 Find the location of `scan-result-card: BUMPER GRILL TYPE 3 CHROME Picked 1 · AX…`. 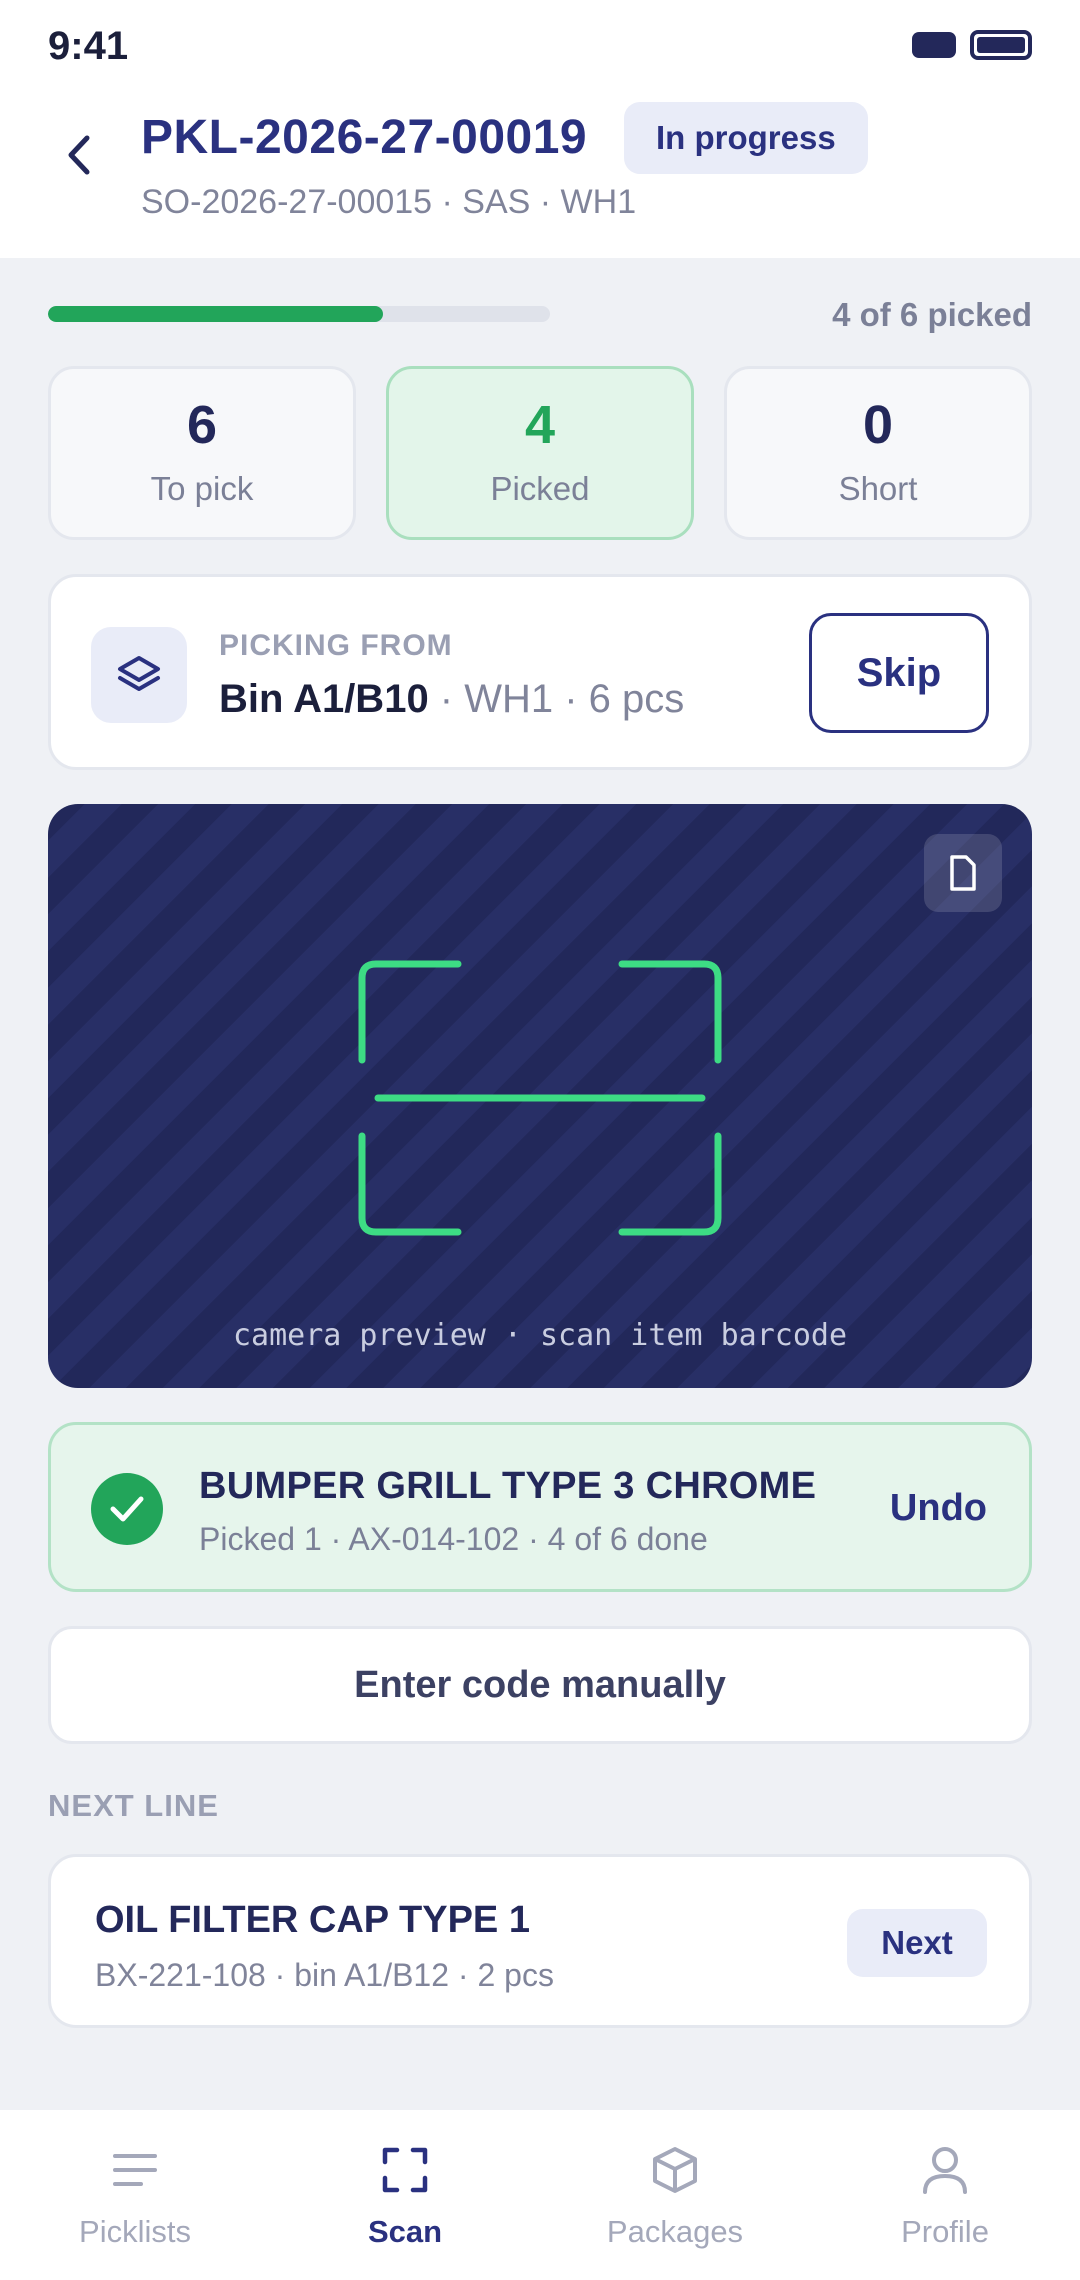

scan-result-card: BUMPER GRILL TYPE 3 CHROME Picked 1 · AX… is located at coordinates (540, 1507).